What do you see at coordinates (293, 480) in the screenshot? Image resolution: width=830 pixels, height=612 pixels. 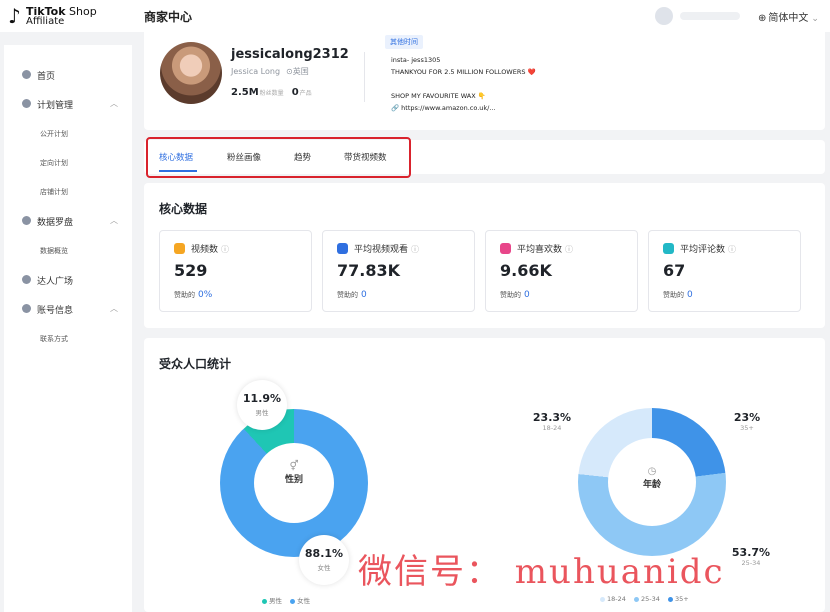 I see `gender-center-label: 性别` at bounding box center [293, 480].